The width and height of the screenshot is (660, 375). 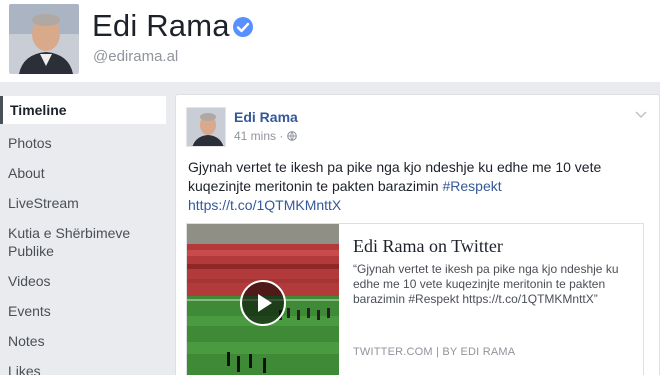 I want to click on post-meta: 41 mins ·, so click(x=265, y=136).